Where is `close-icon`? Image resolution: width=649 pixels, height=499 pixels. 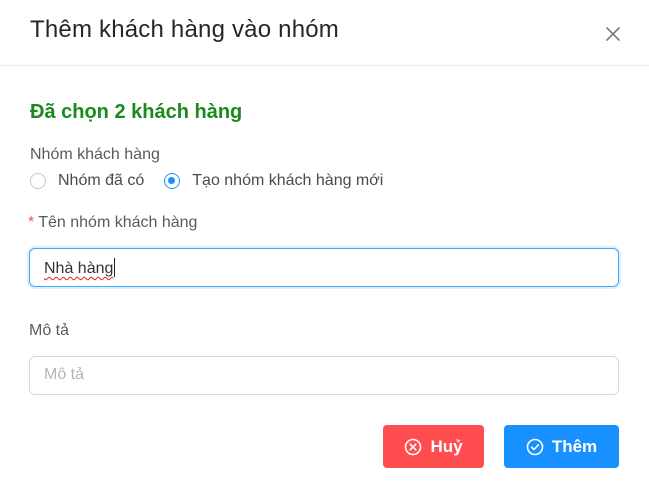
close-icon is located at coordinates (613, 34).